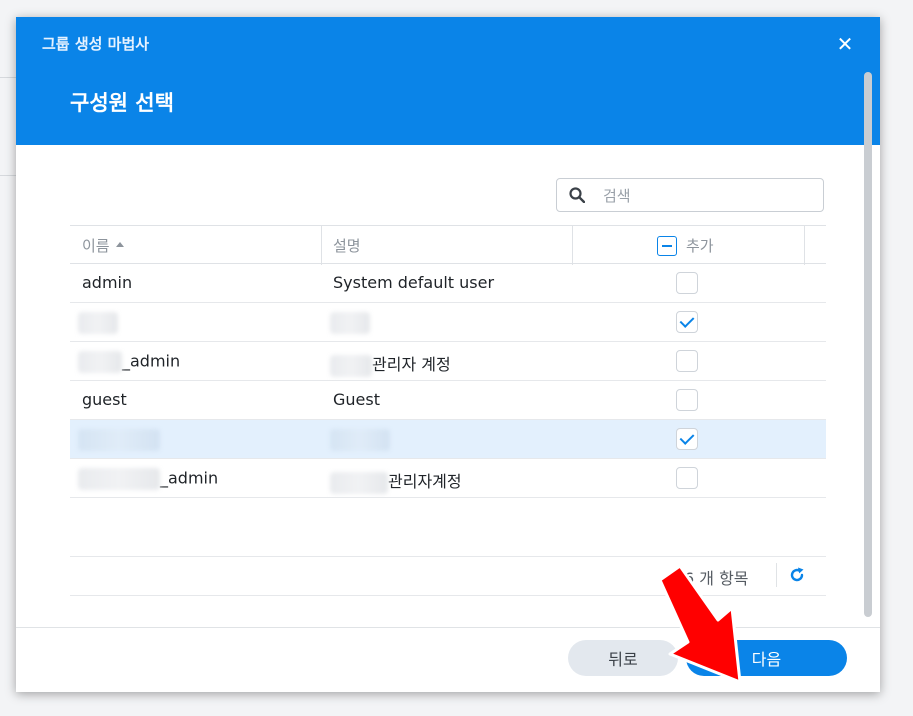 The height and width of the screenshot is (716, 913). Describe the element at coordinates (700, 246) in the screenshot. I see `column-header-add: 추가` at that location.